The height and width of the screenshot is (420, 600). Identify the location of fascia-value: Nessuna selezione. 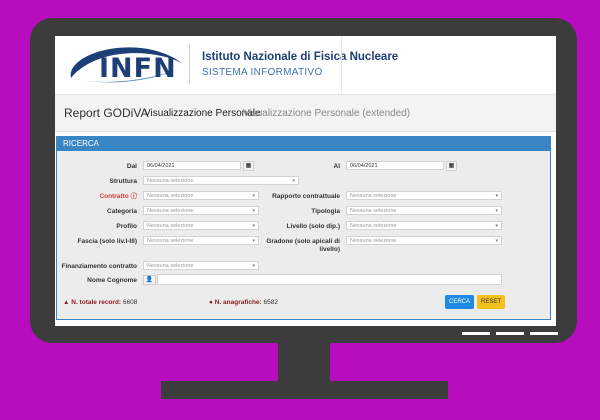
(170, 241).